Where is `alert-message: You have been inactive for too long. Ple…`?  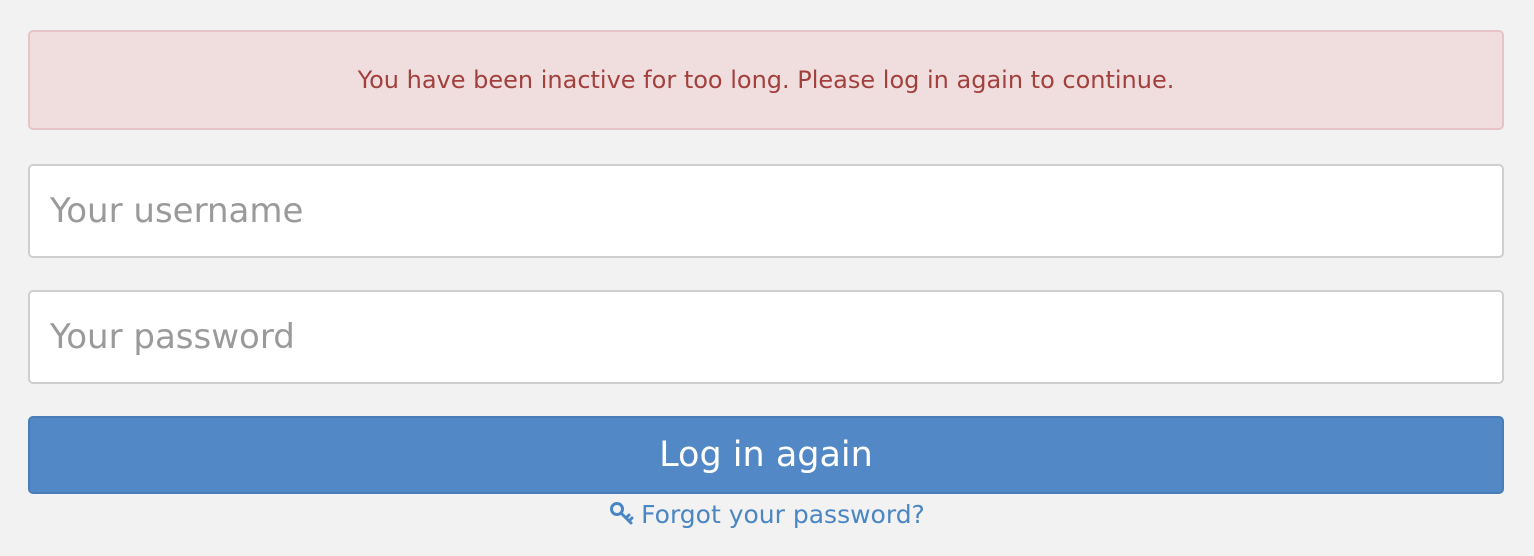
alert-message: You have been inactive for too long. Ple… is located at coordinates (766, 80).